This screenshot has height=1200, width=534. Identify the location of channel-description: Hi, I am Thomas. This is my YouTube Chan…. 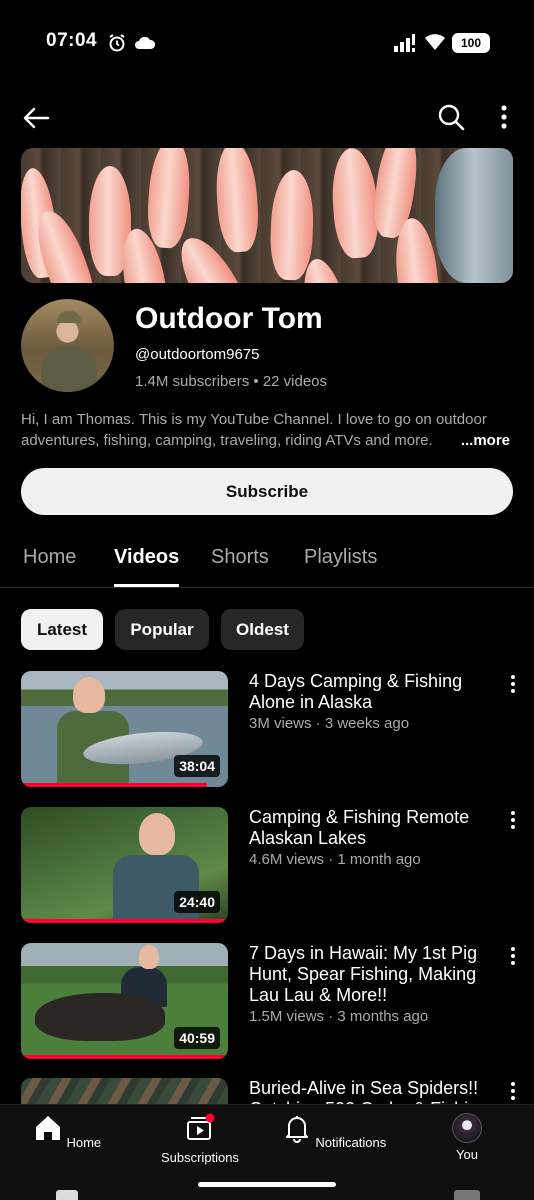
(267, 430).